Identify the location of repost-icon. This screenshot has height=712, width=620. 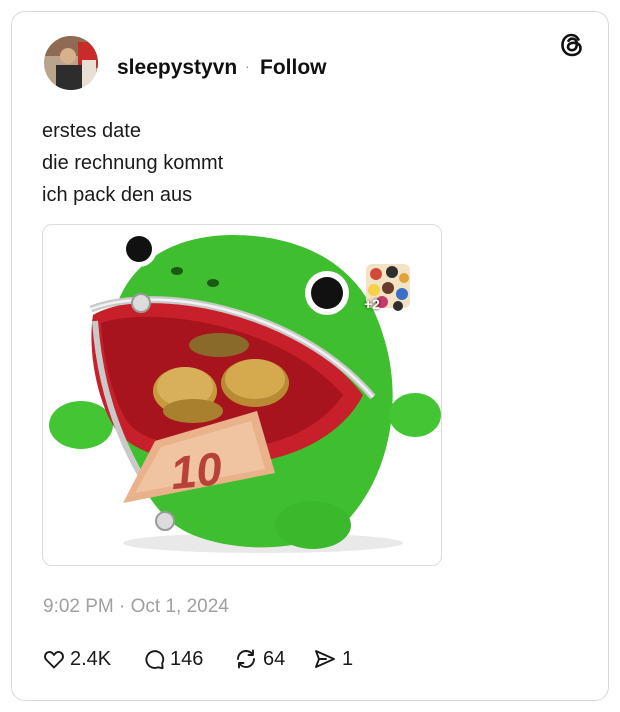
(246, 659).